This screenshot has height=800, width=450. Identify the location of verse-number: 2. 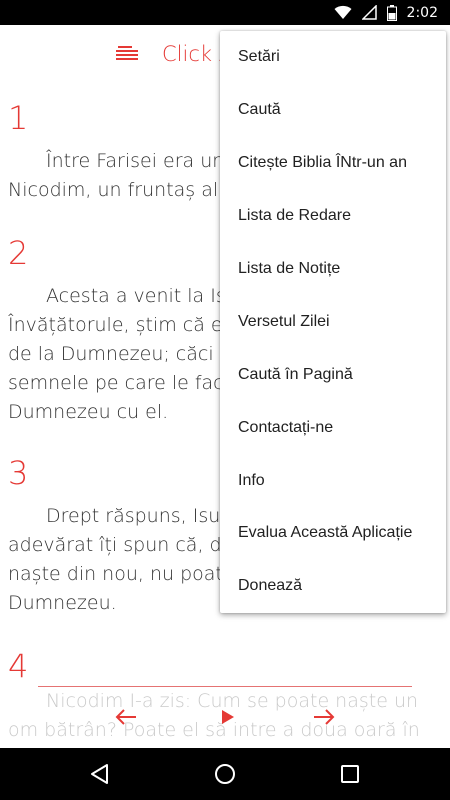
(18, 253).